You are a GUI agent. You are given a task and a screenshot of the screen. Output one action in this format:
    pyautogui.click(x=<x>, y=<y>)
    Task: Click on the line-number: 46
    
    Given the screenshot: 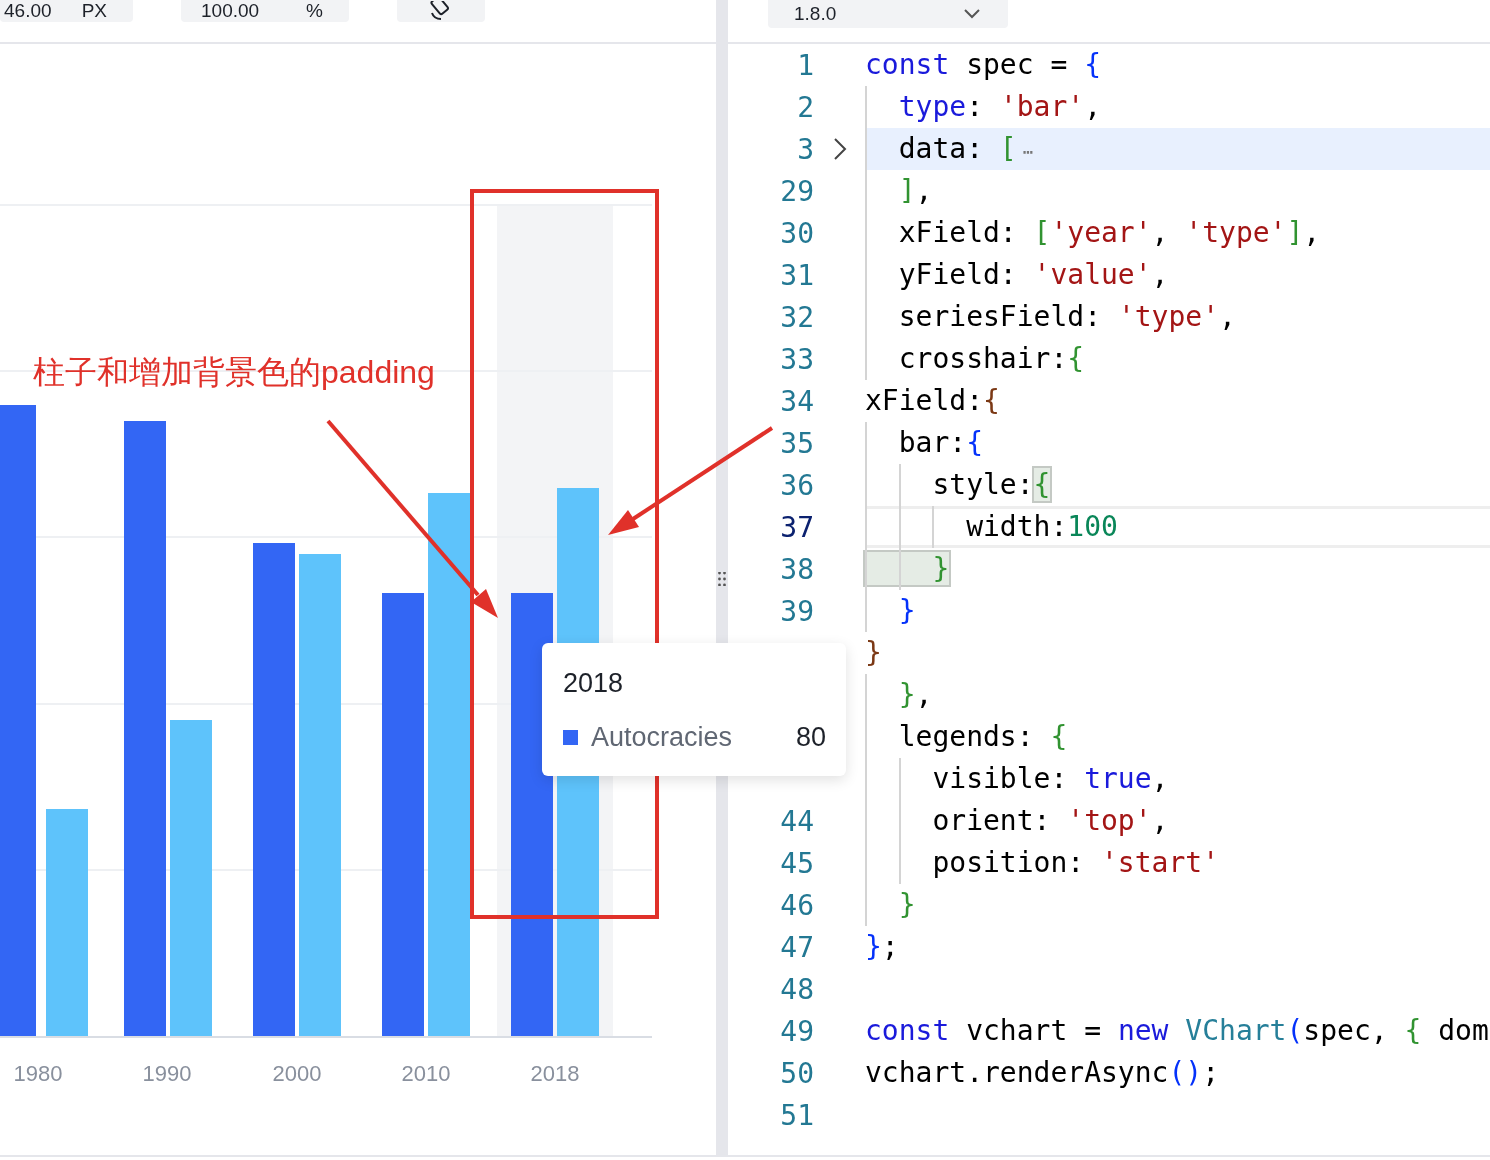 What is the action you would take?
    pyautogui.click(x=796, y=905)
    